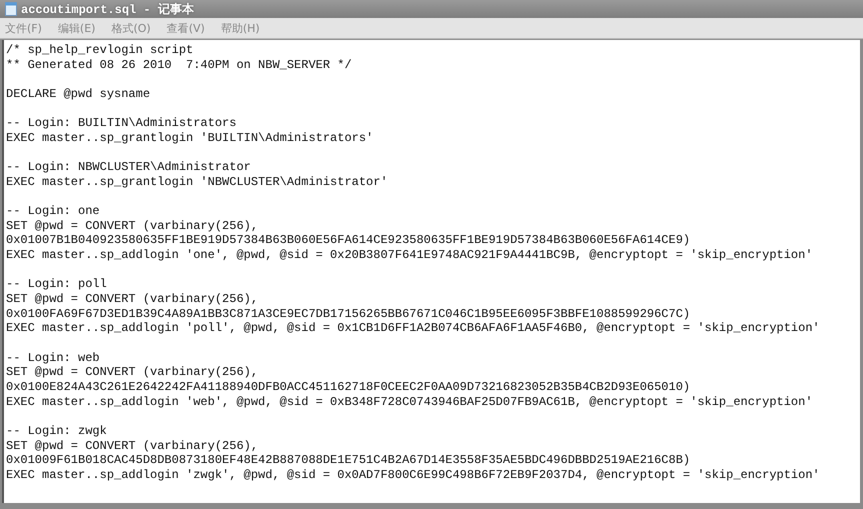  Describe the element at coordinates (179, 65) in the screenshot. I see `code-line: ** Generated 08 26 2010 7:40PM on NBW_SERVER */` at that location.